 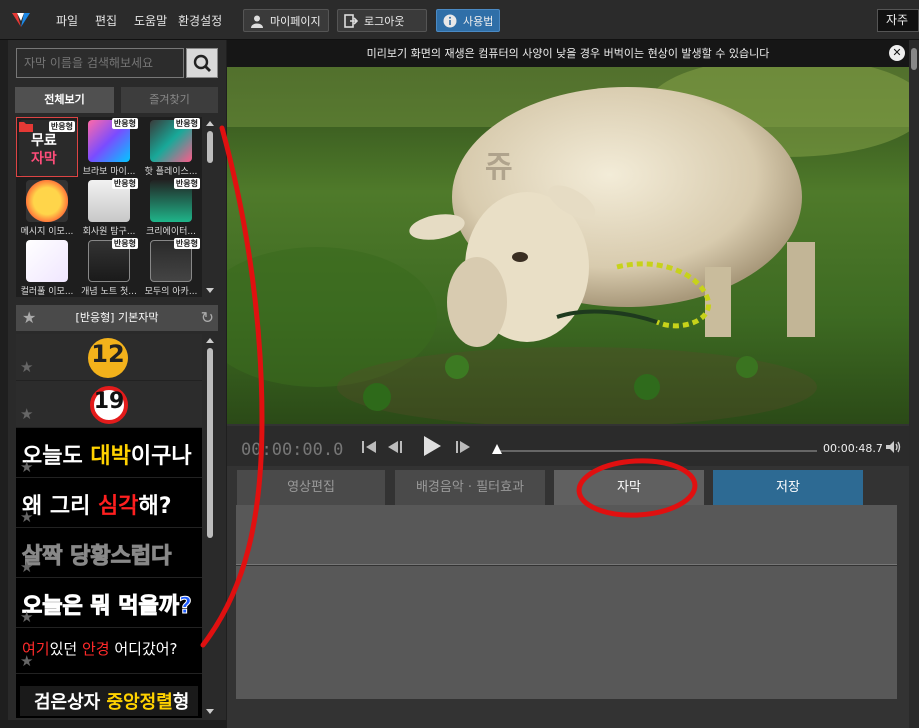 What do you see at coordinates (67, 20) in the screenshot?
I see `menu-file: 파일` at bounding box center [67, 20].